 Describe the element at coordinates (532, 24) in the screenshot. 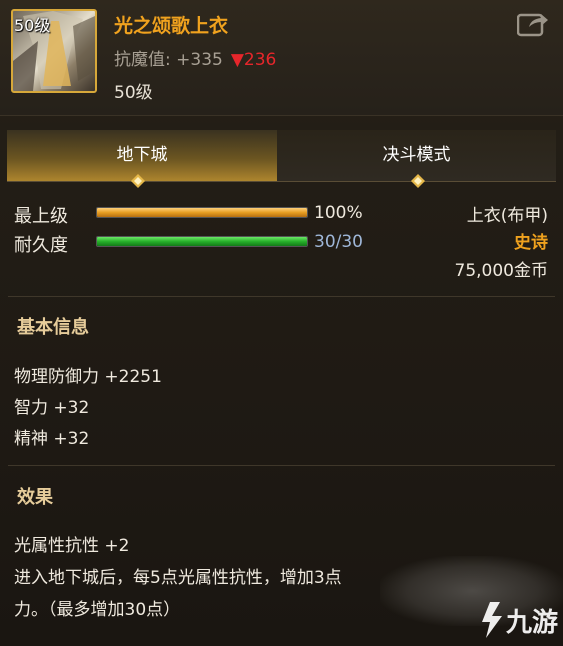

I see `share-icon` at that location.